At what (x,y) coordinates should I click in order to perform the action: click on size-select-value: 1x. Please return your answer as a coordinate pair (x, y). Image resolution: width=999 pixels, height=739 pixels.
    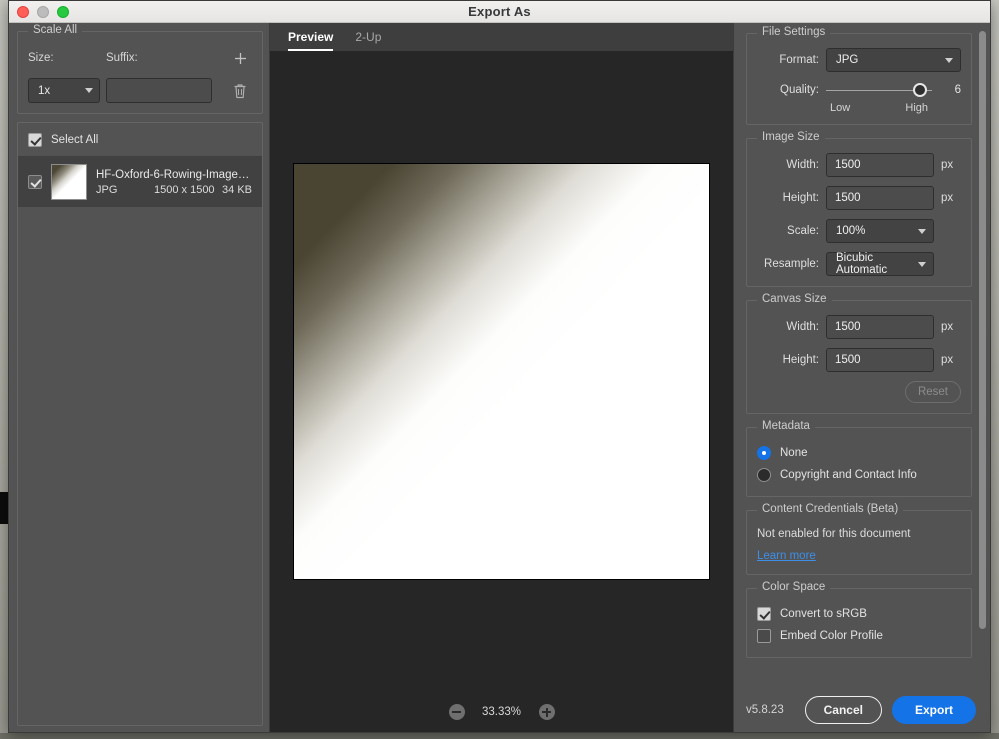
    Looking at the image, I should click on (44, 90).